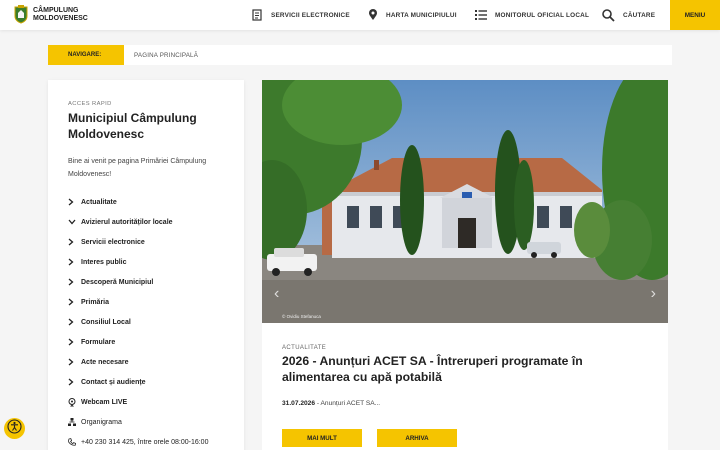  Describe the element at coordinates (56, 10) in the screenshot. I see `logo-line1: CÂMPULUNG` at that location.